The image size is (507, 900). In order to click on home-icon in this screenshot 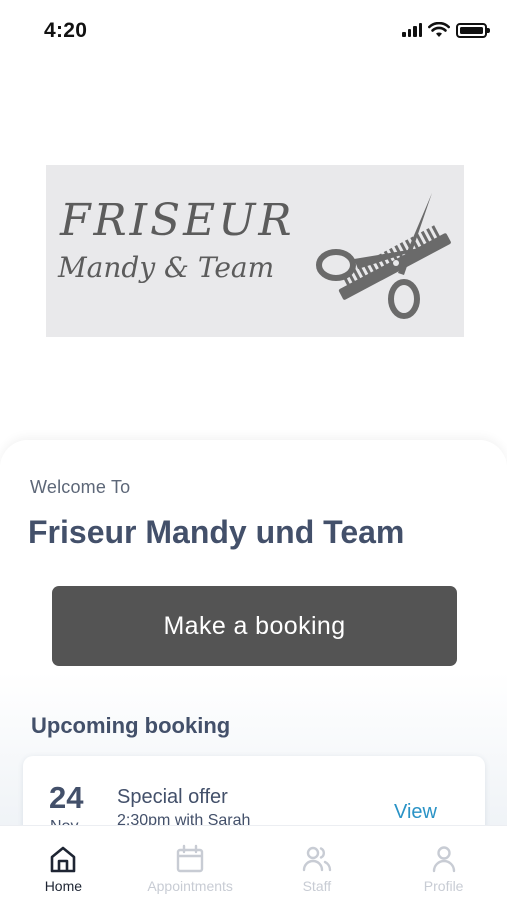, I will do `click(63, 859)`.